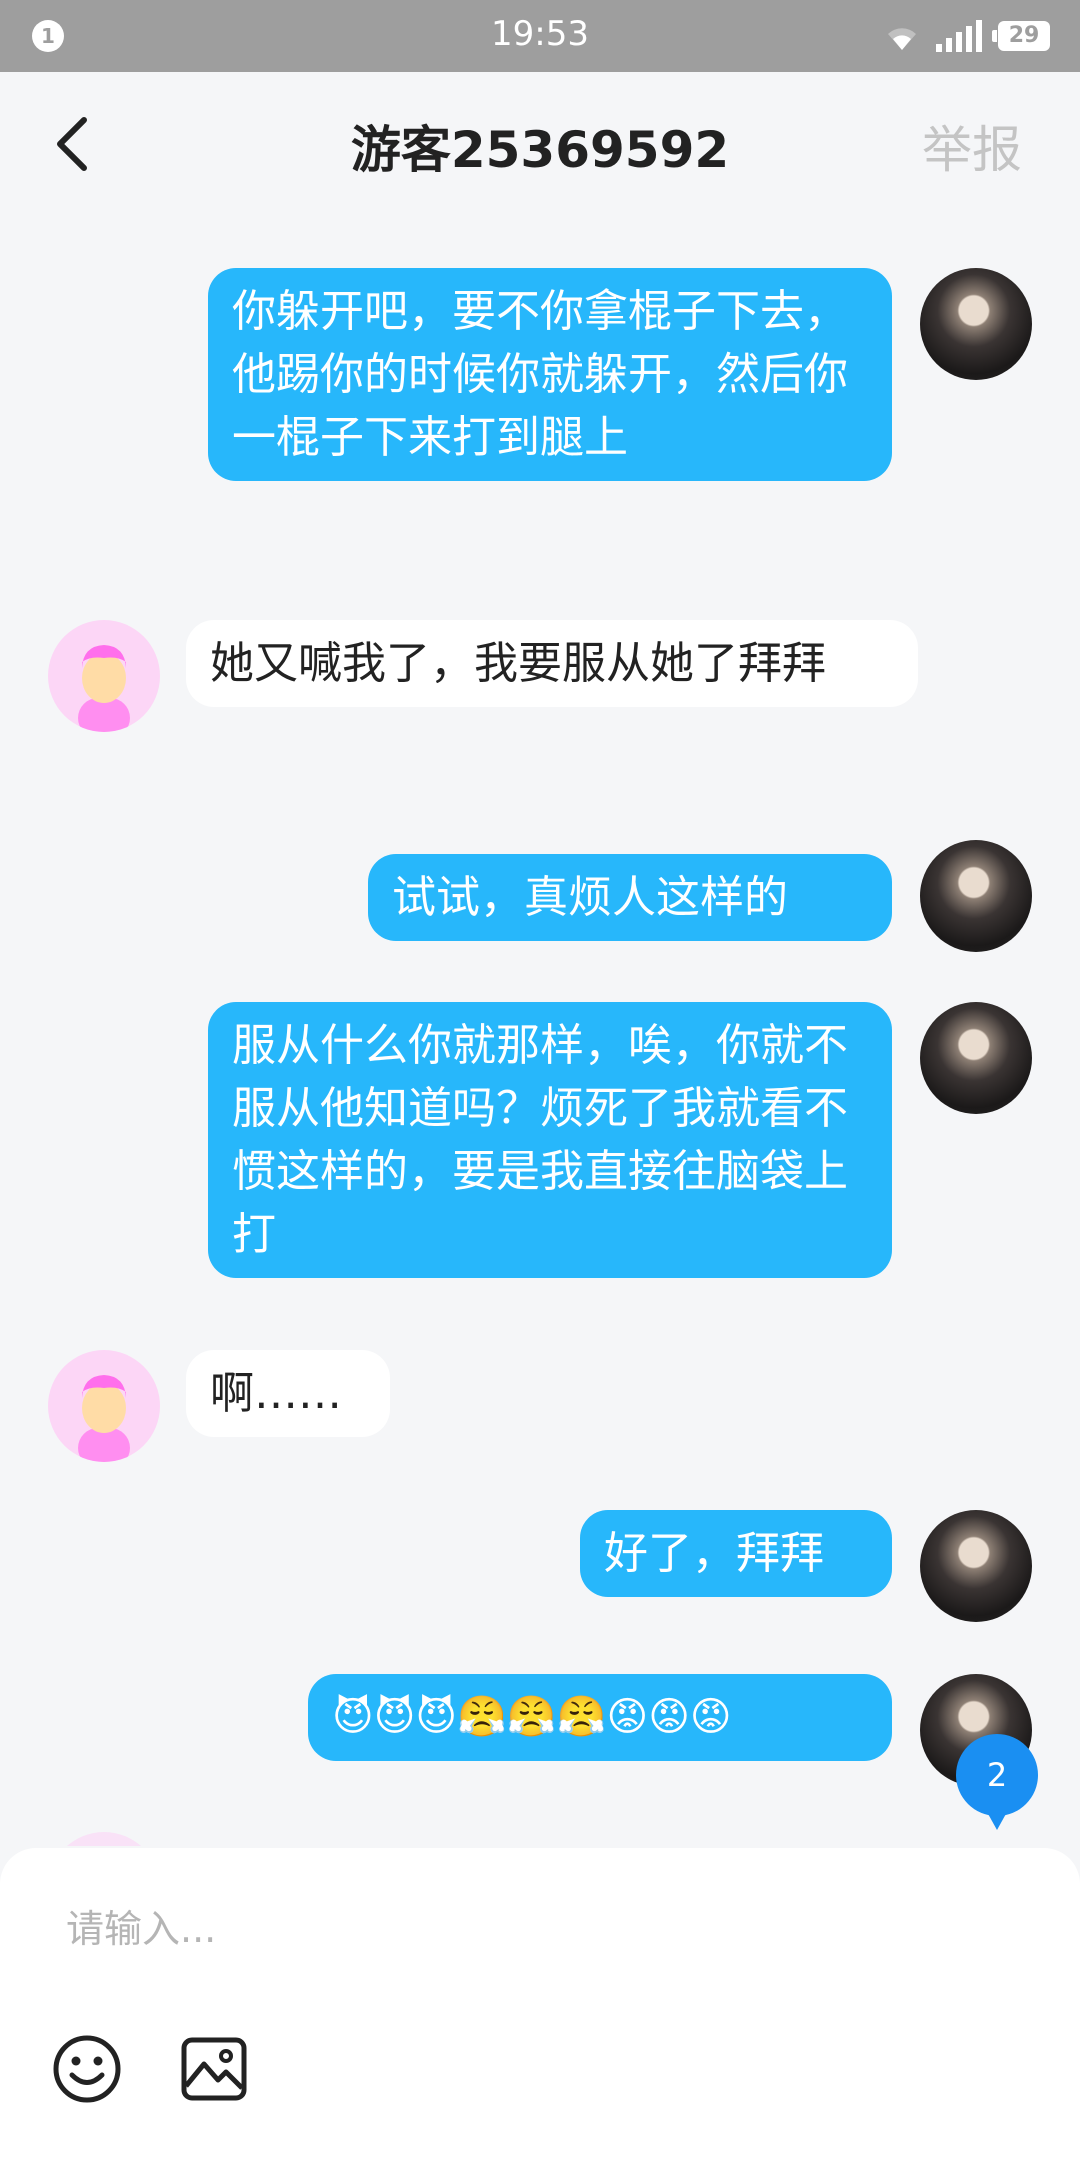 Image resolution: width=1080 pixels, height=2160 pixels. I want to click on battery-indicator: 29, so click(1021, 36).